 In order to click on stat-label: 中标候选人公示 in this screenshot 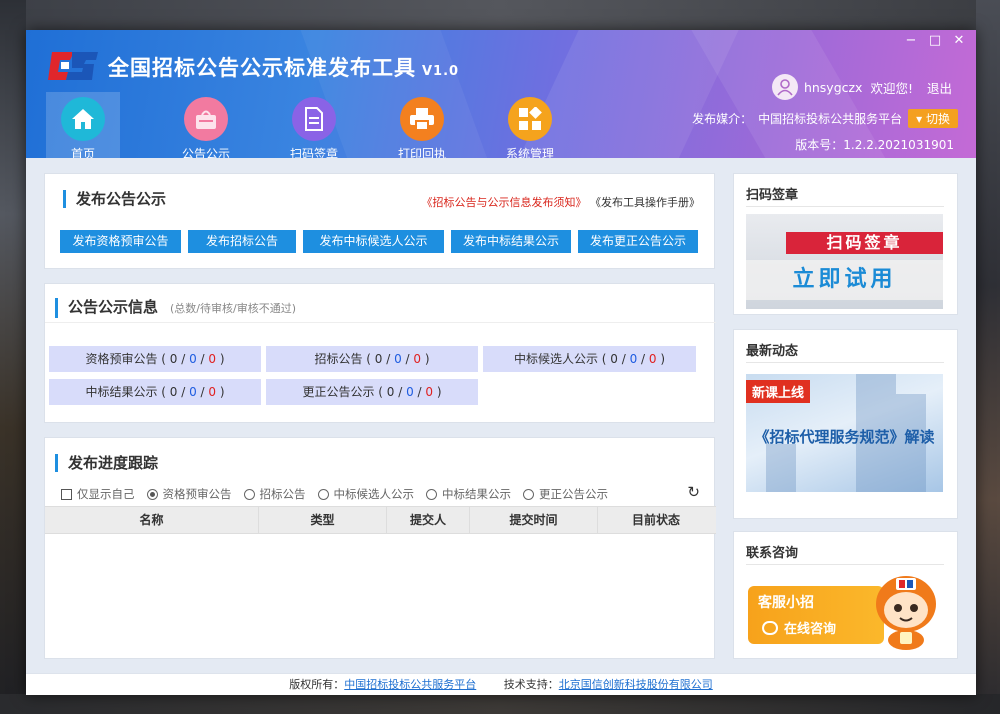, I will do `click(555, 359)`.